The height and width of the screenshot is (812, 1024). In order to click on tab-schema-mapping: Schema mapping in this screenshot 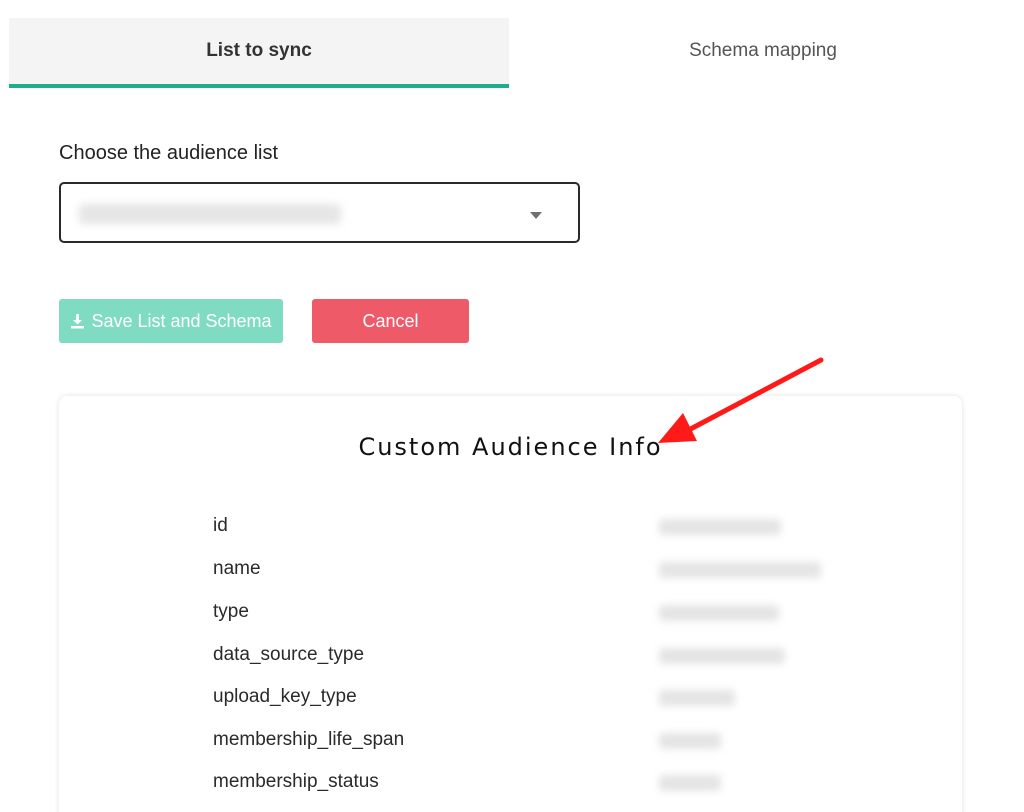, I will do `click(763, 51)`.